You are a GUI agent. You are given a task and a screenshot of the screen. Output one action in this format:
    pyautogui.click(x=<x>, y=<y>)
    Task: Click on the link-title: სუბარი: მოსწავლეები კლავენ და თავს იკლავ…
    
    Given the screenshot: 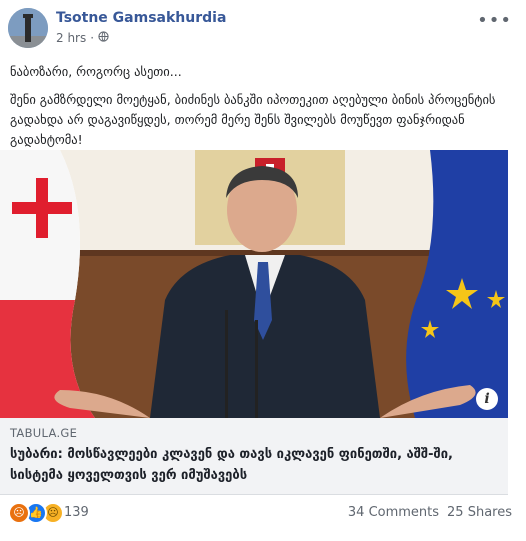 What is the action you would take?
    pyautogui.click(x=254, y=465)
    